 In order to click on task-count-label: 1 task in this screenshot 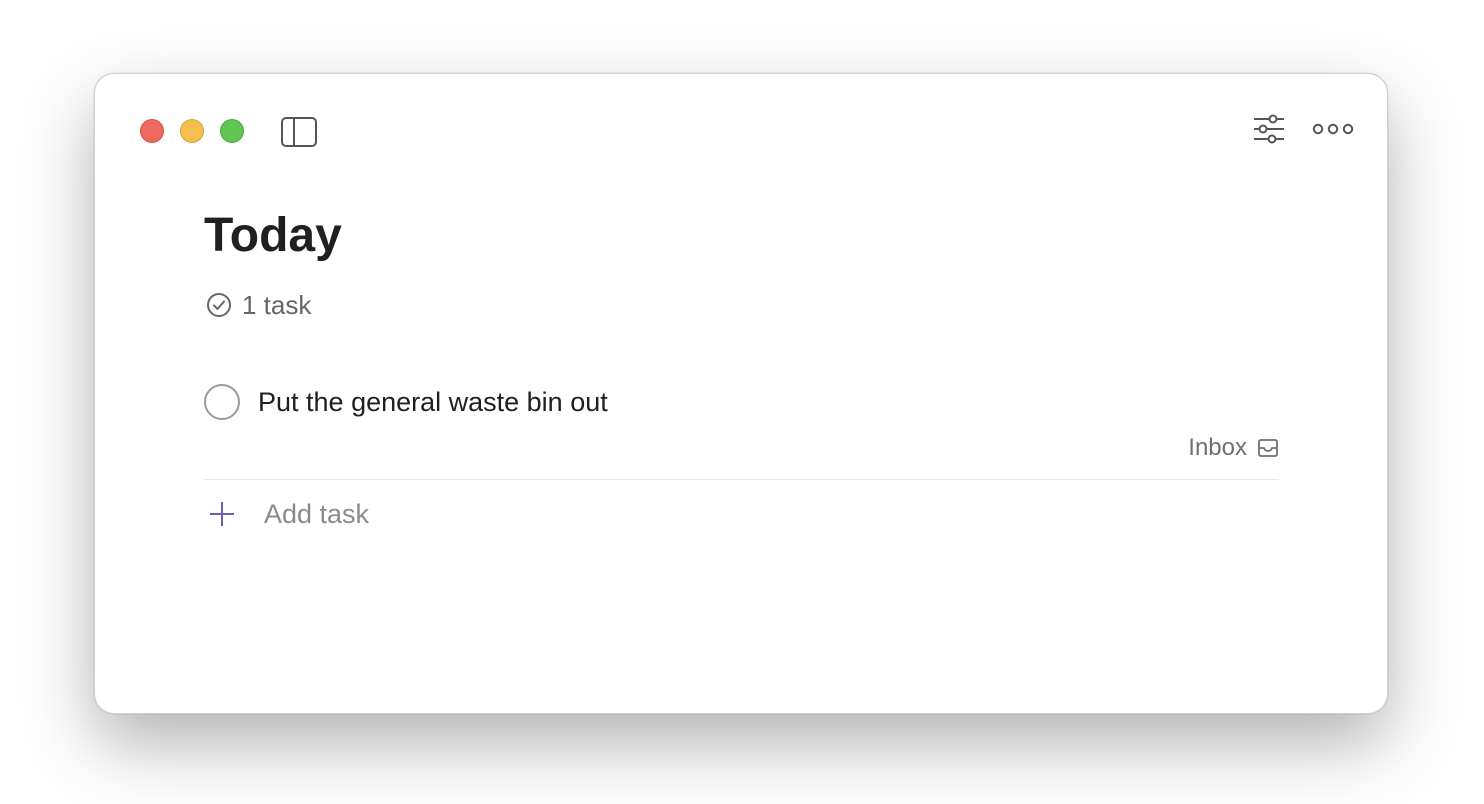, I will do `click(277, 305)`.